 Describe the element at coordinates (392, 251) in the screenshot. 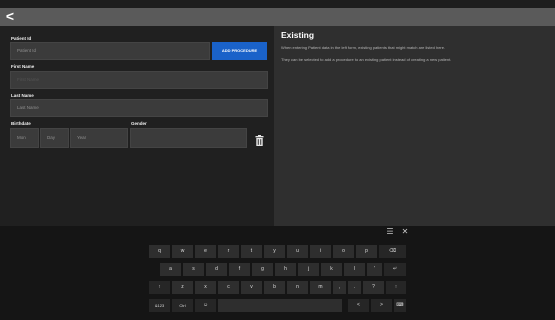

I see `backspace-key: ⌫` at that location.